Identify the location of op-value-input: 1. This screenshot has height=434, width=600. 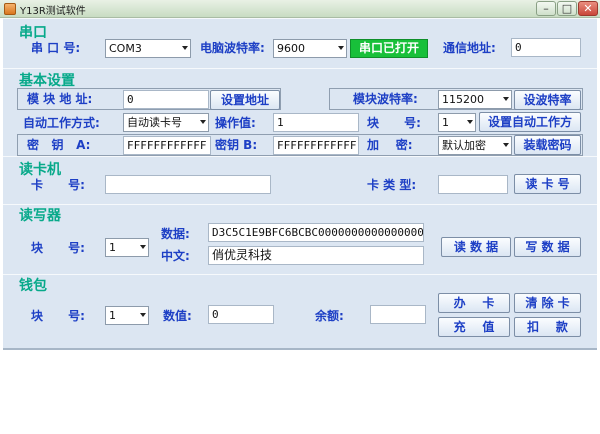
(316, 122).